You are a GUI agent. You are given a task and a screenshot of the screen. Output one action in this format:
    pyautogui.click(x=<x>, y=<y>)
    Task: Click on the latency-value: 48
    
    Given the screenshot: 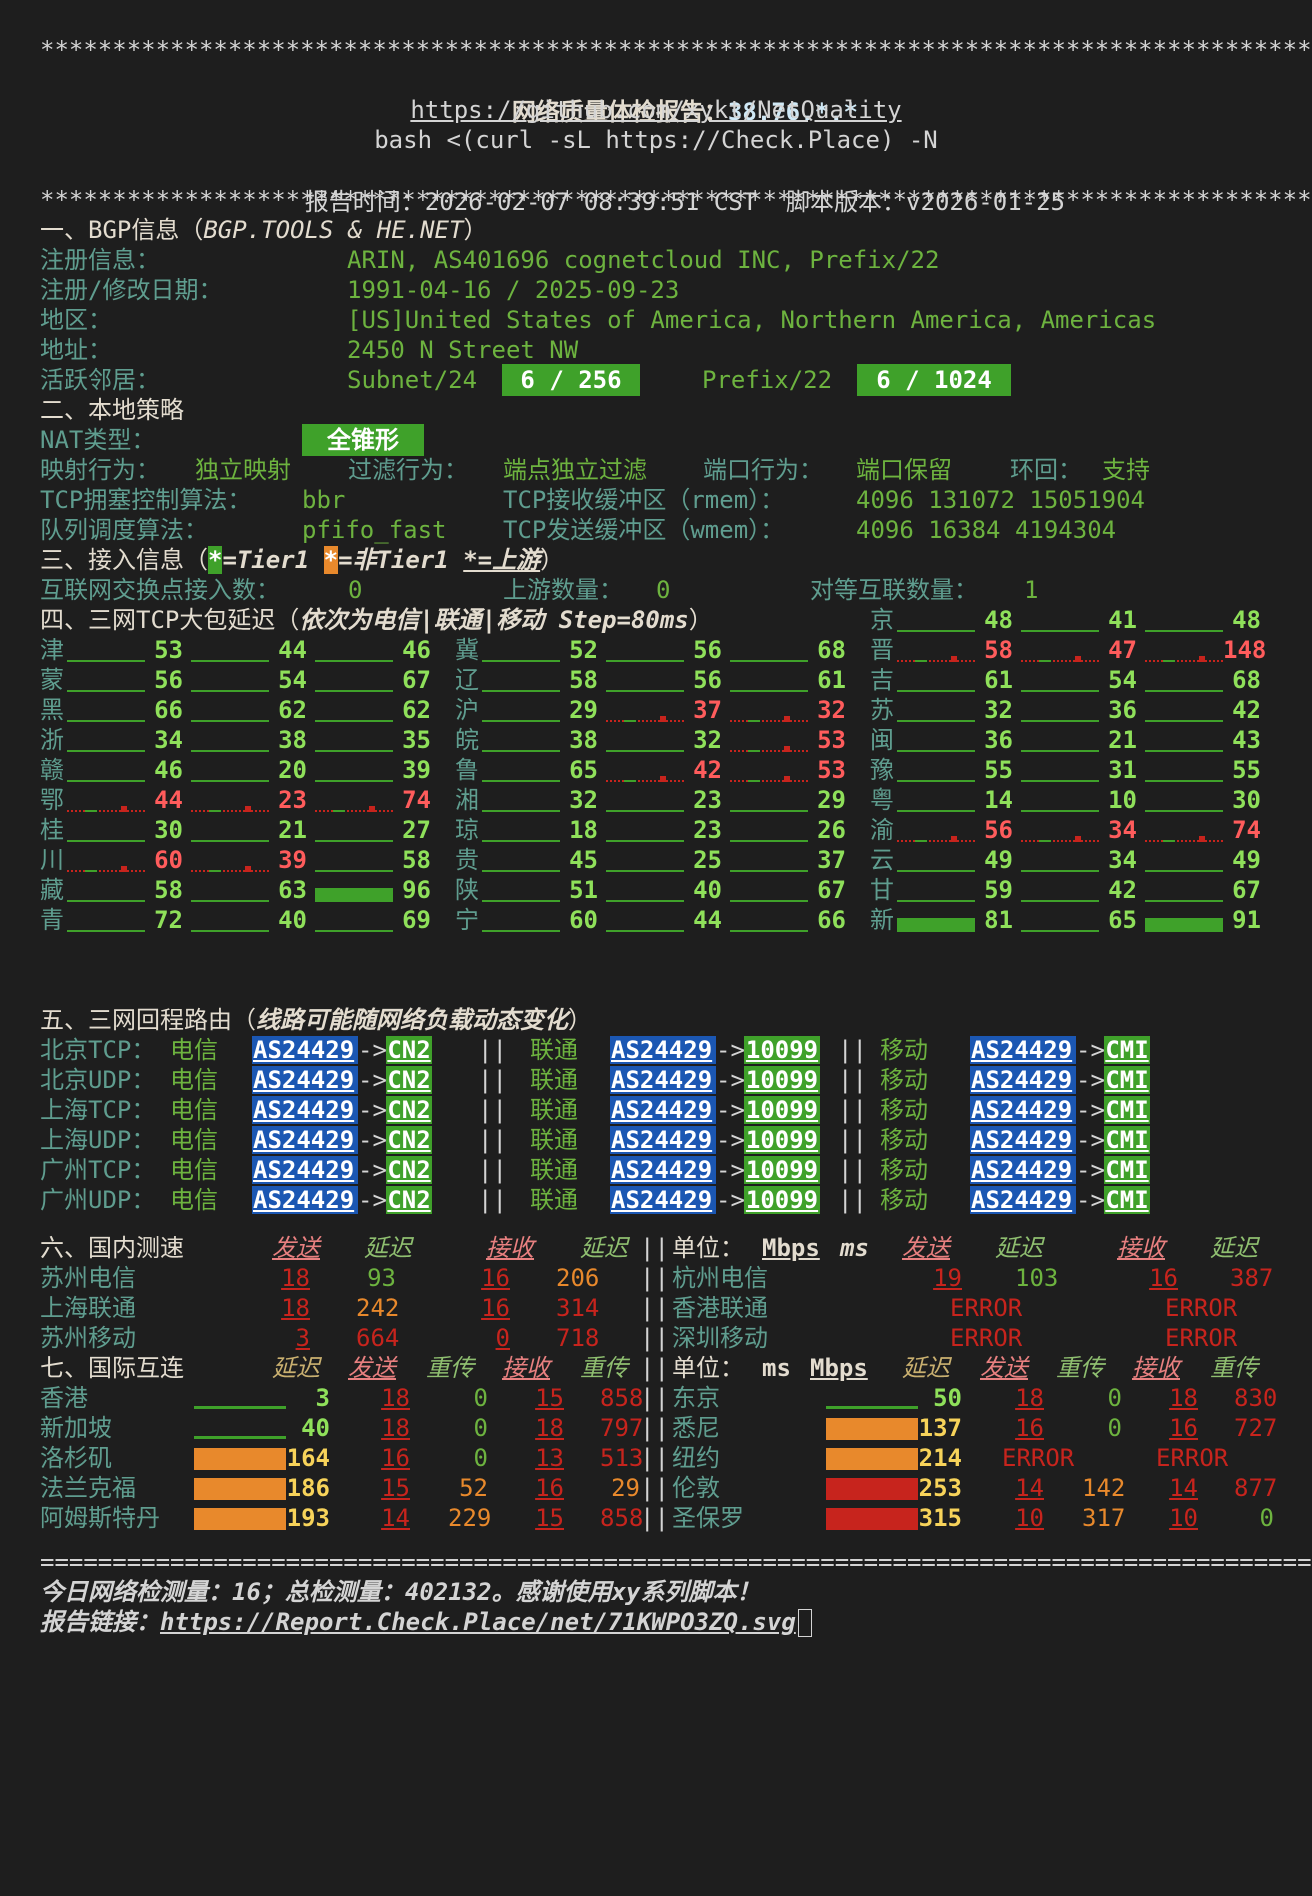 What is the action you would take?
    pyautogui.click(x=1246, y=620)
    